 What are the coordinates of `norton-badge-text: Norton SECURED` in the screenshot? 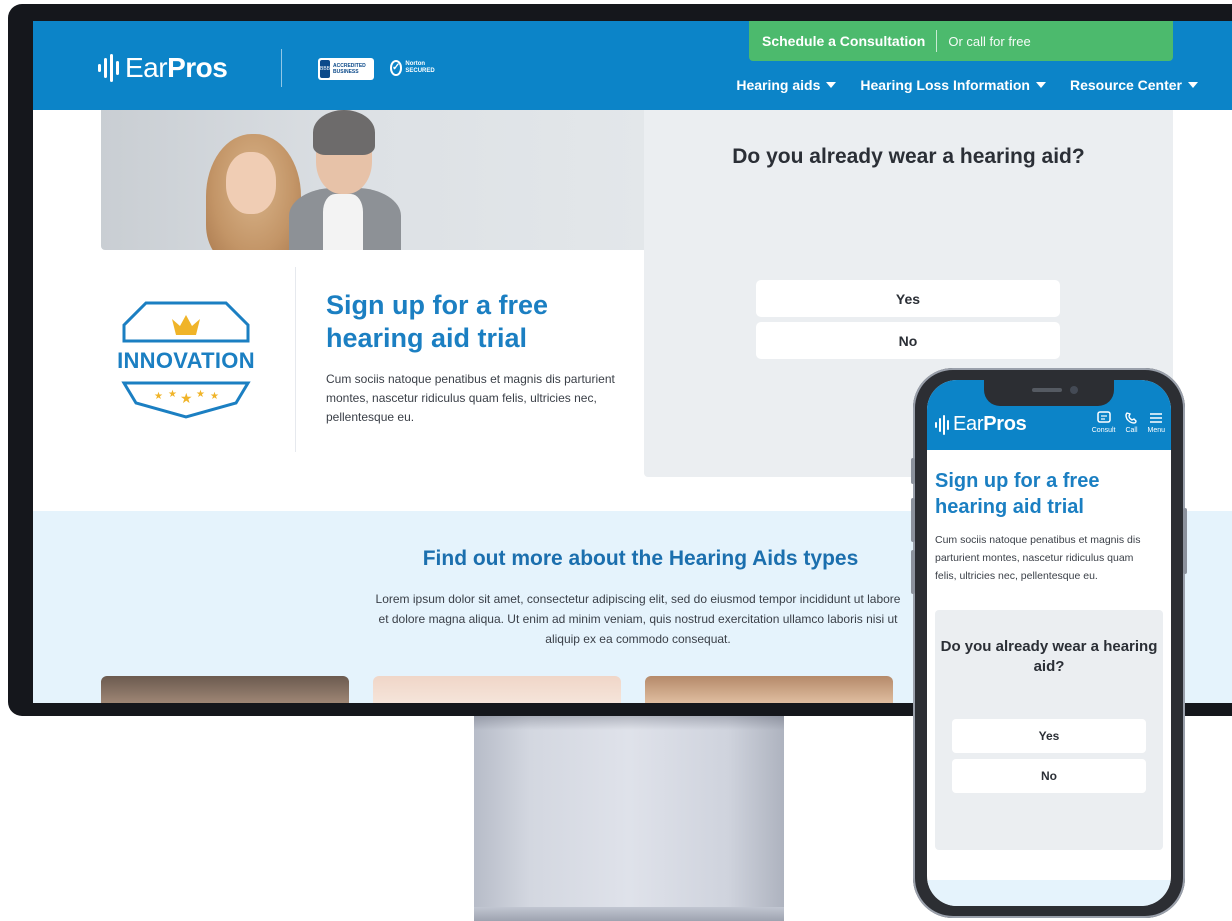 It's located at (420, 67).